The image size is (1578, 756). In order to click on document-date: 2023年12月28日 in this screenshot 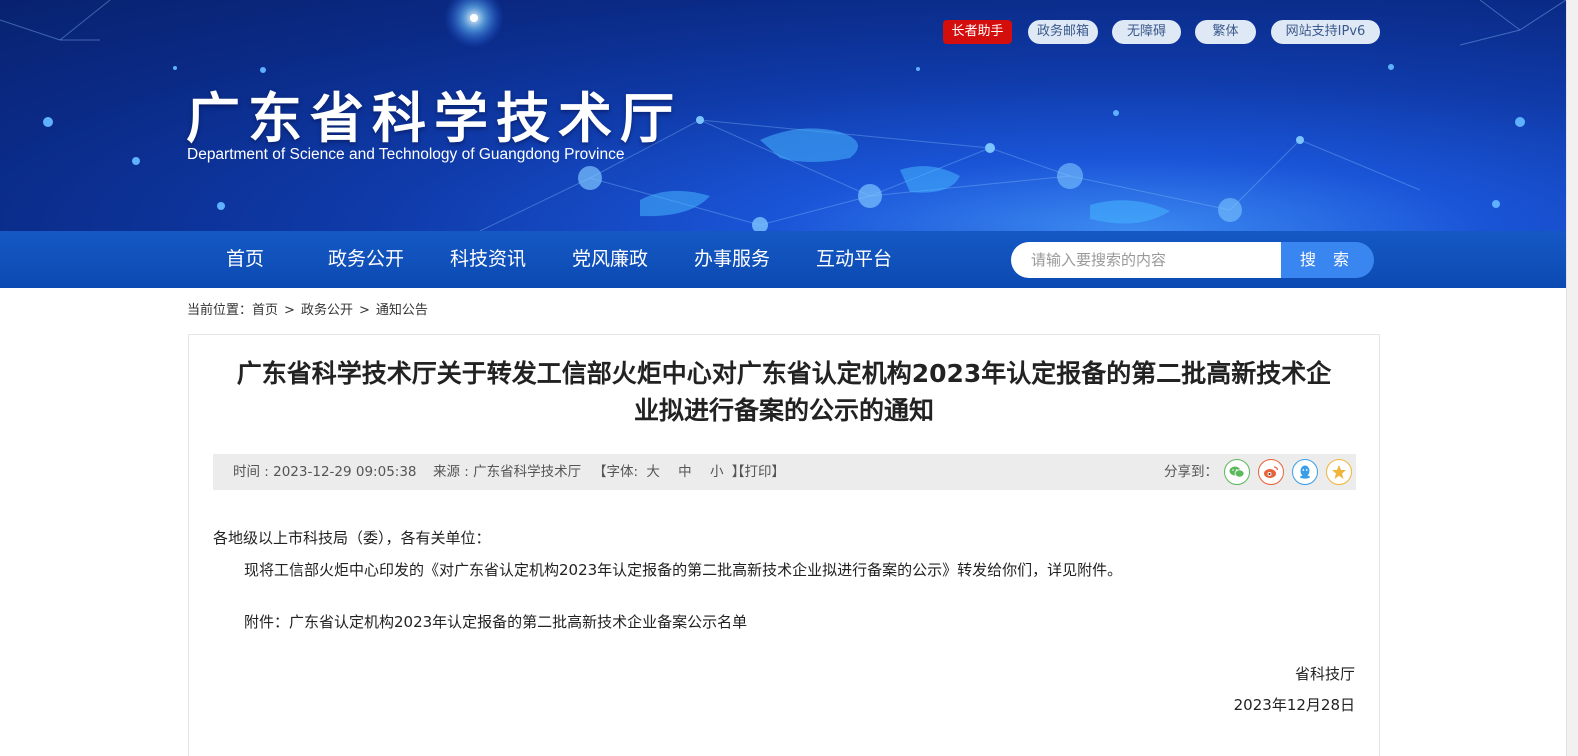, I will do `click(1294, 705)`.